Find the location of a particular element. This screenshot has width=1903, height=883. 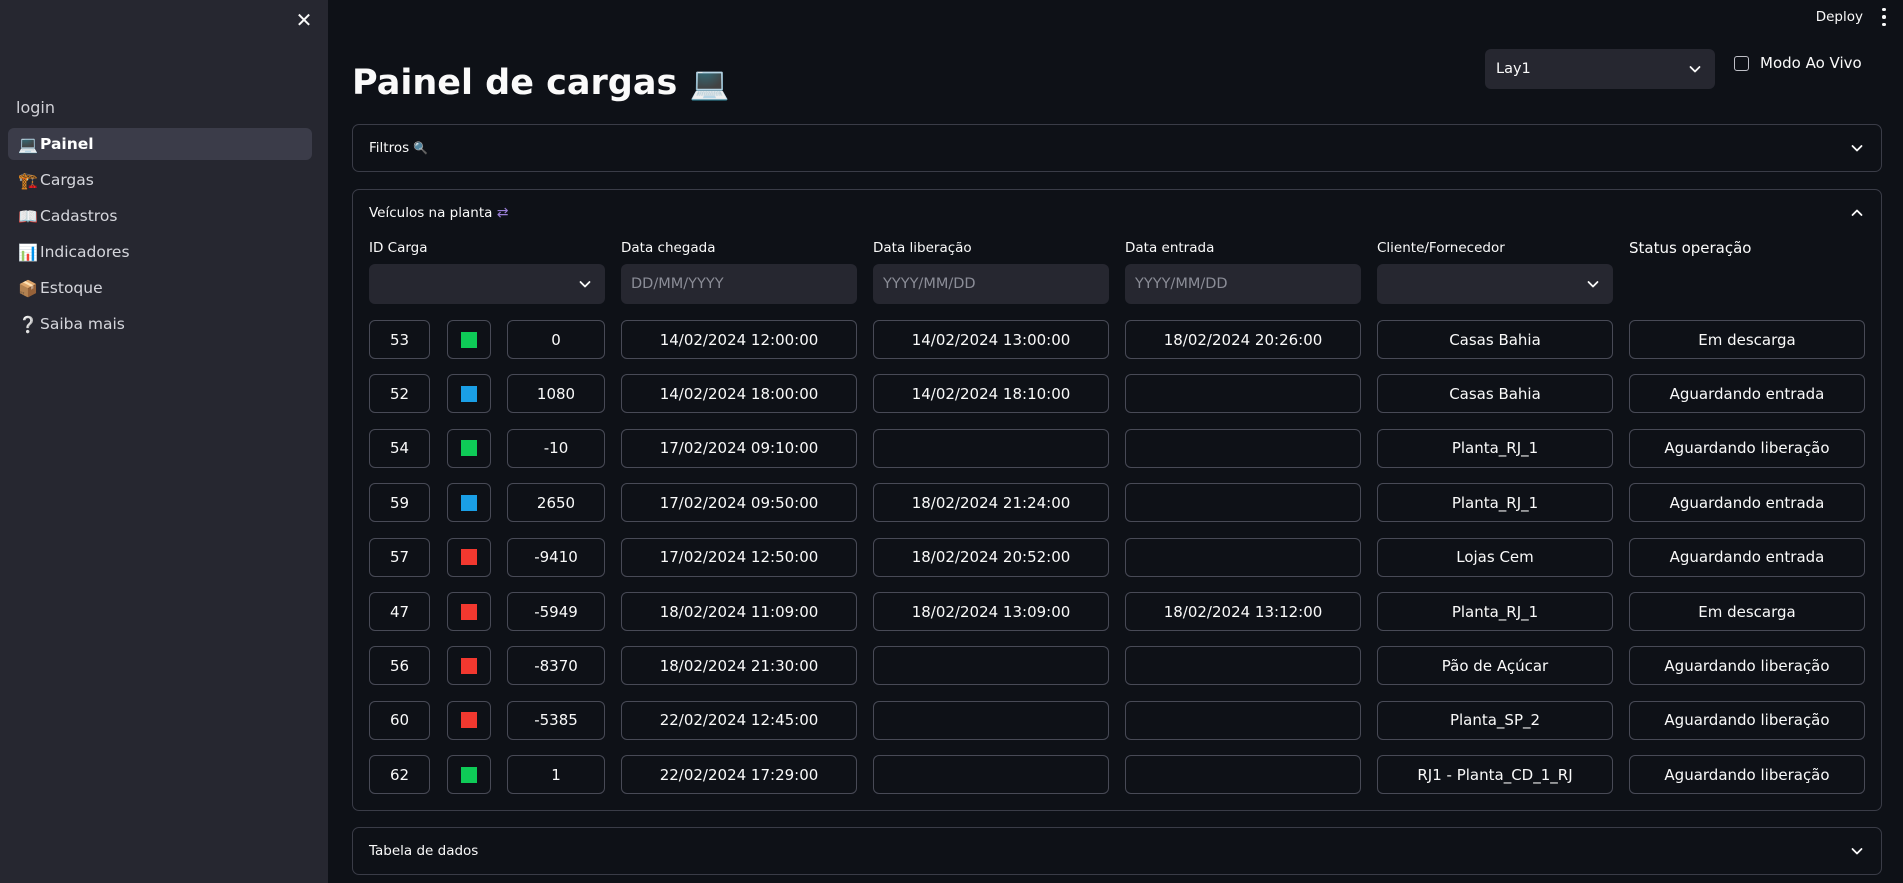

release-date-cell: 14/02/2024 18:10:00 is located at coordinates (991, 394).